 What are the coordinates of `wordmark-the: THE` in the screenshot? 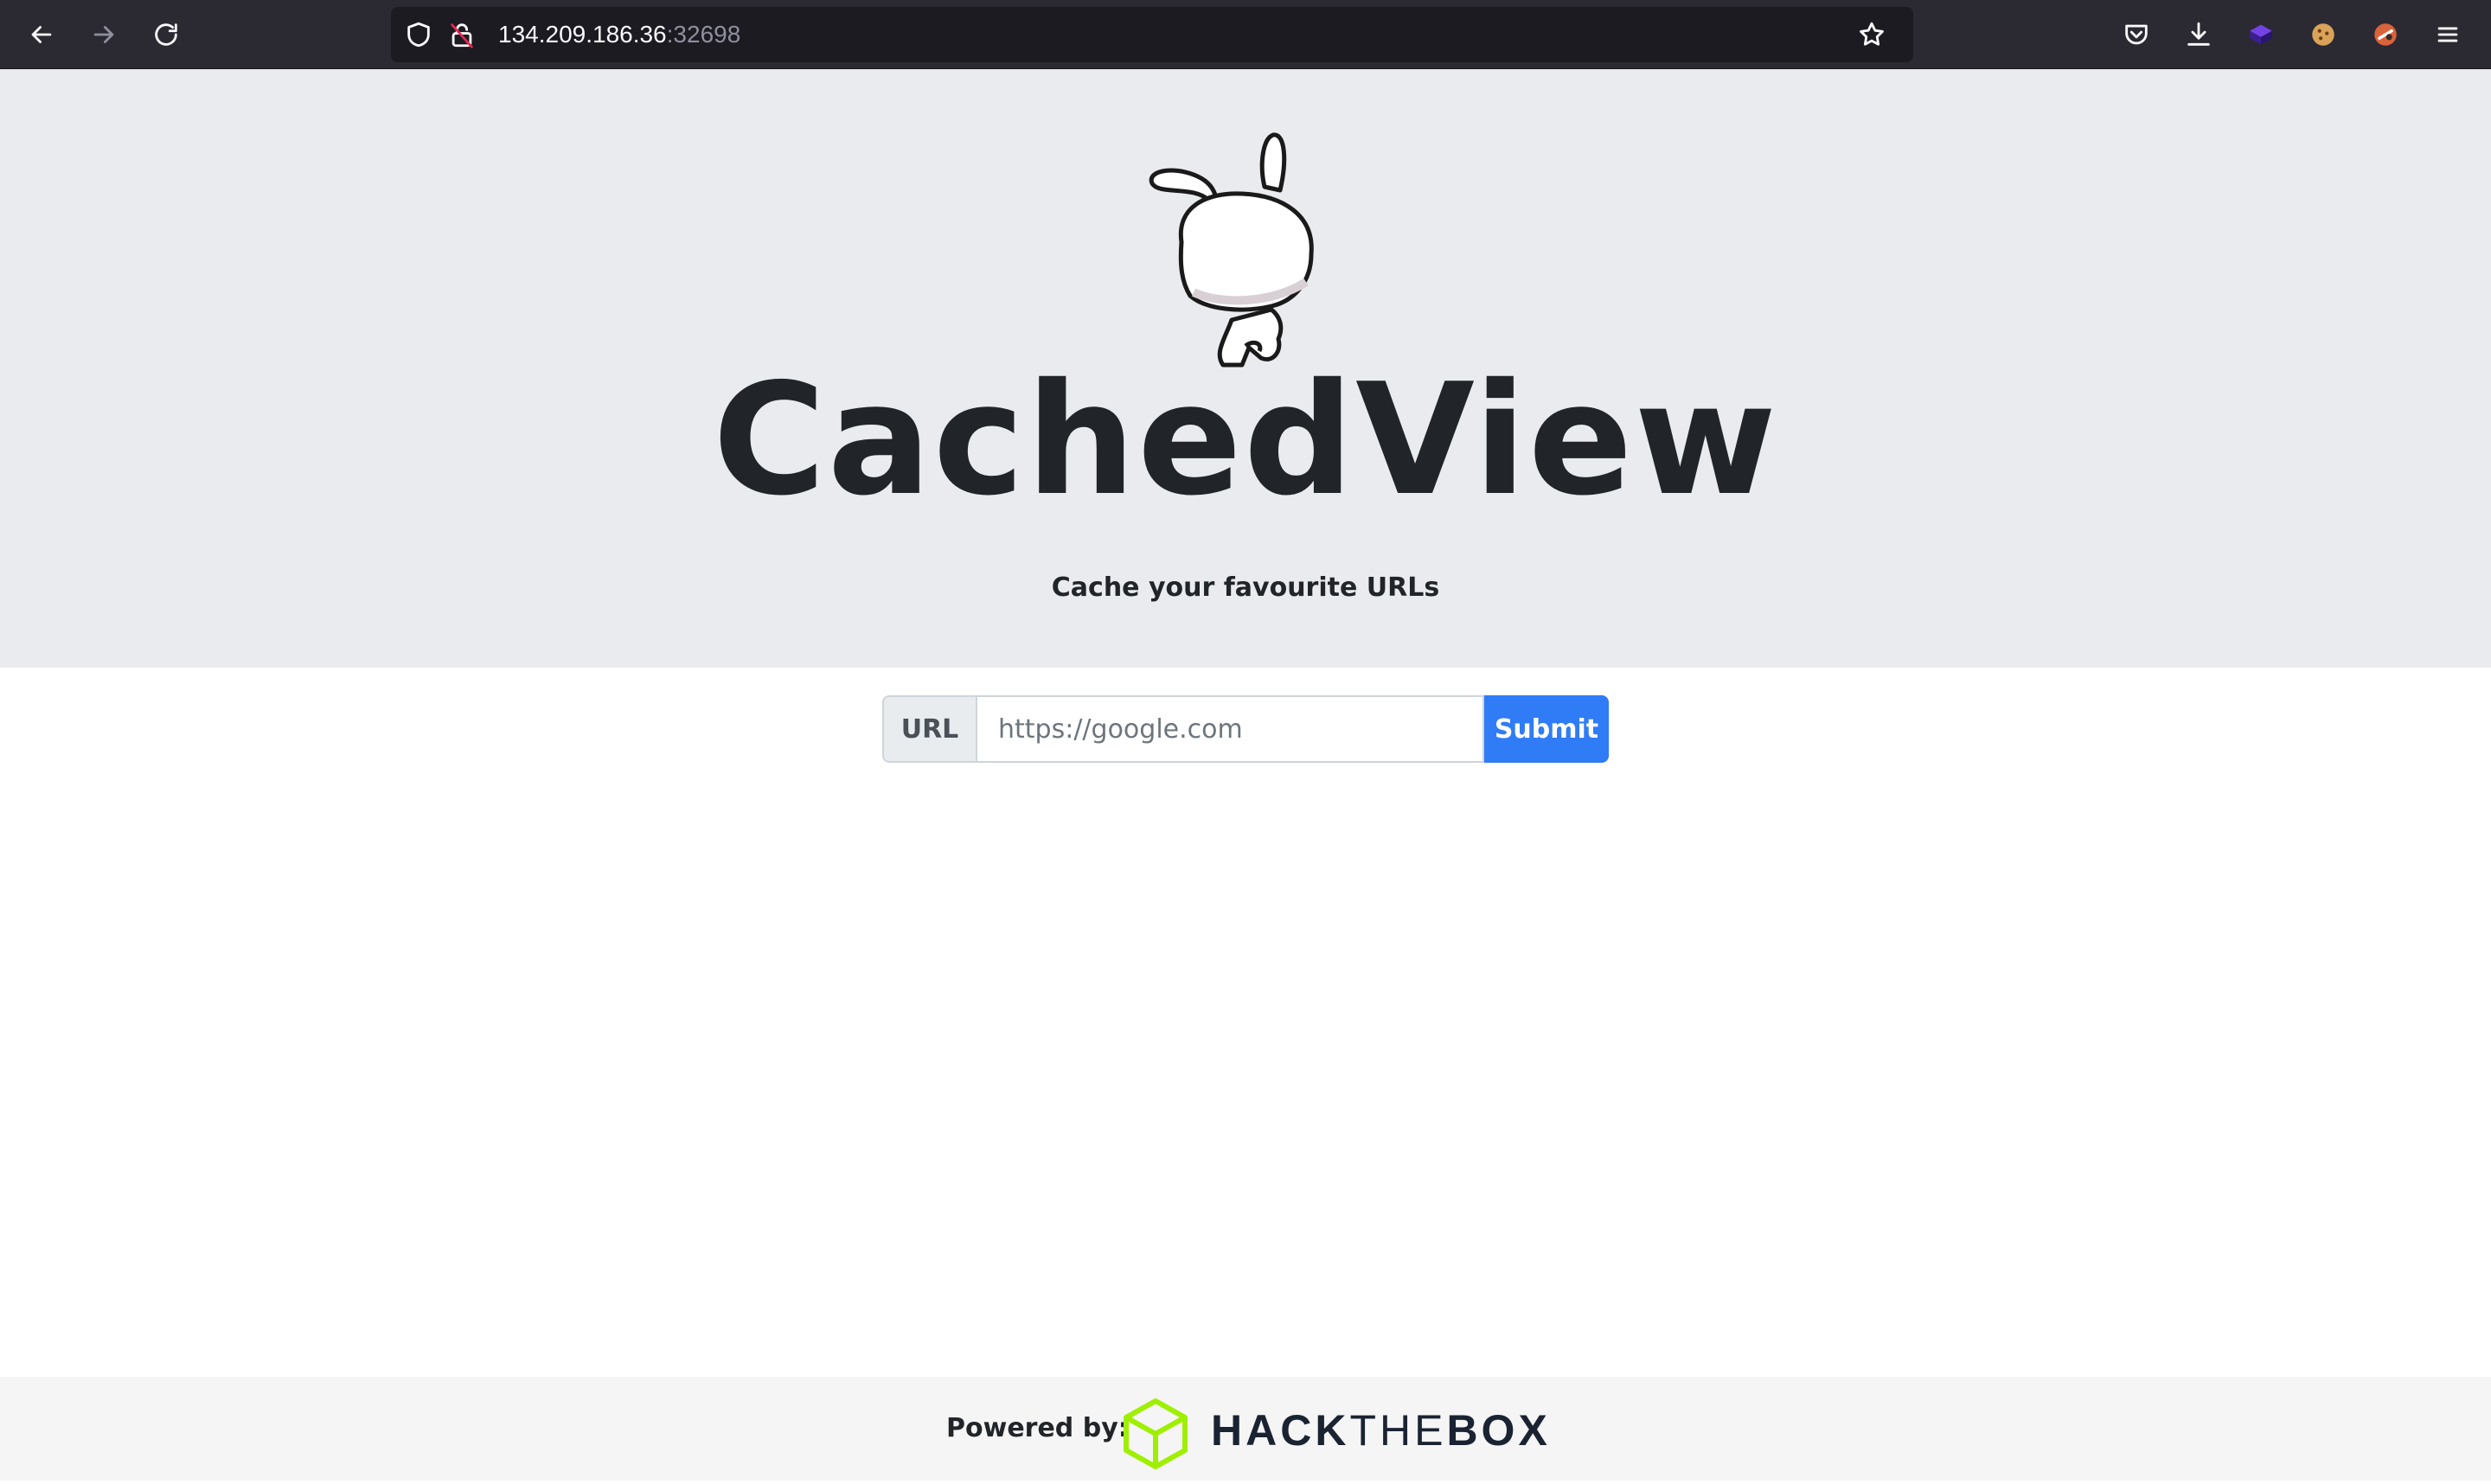 It's located at (1398, 1431).